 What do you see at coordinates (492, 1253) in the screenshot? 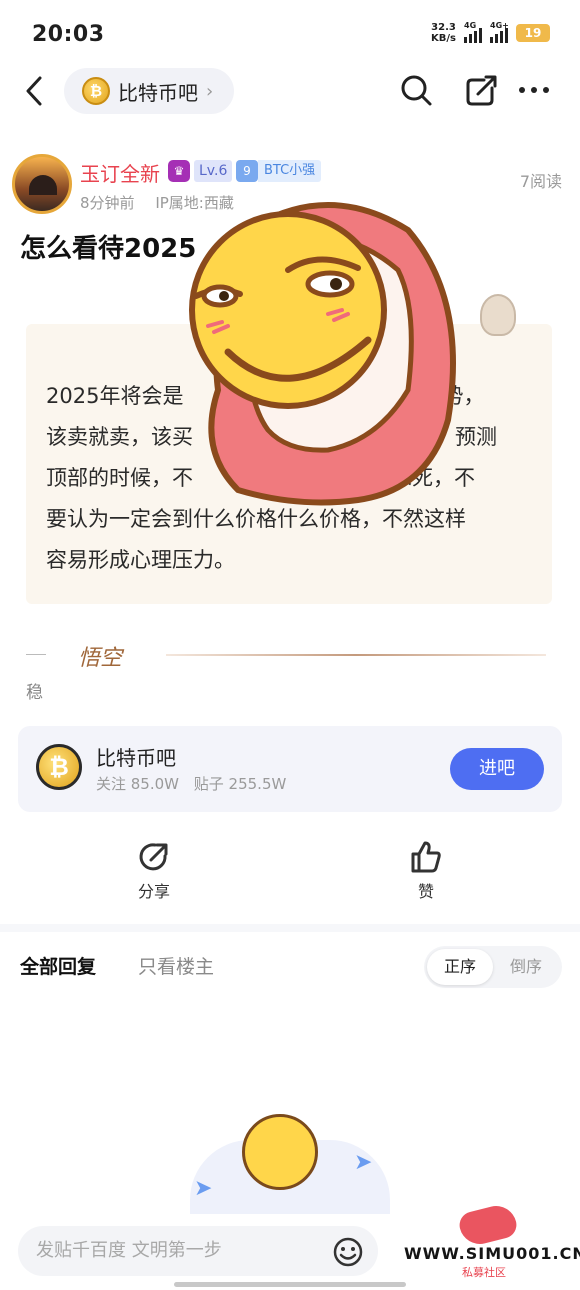
I see `watermark-url: WWW.SIMU001.CN` at bounding box center [492, 1253].